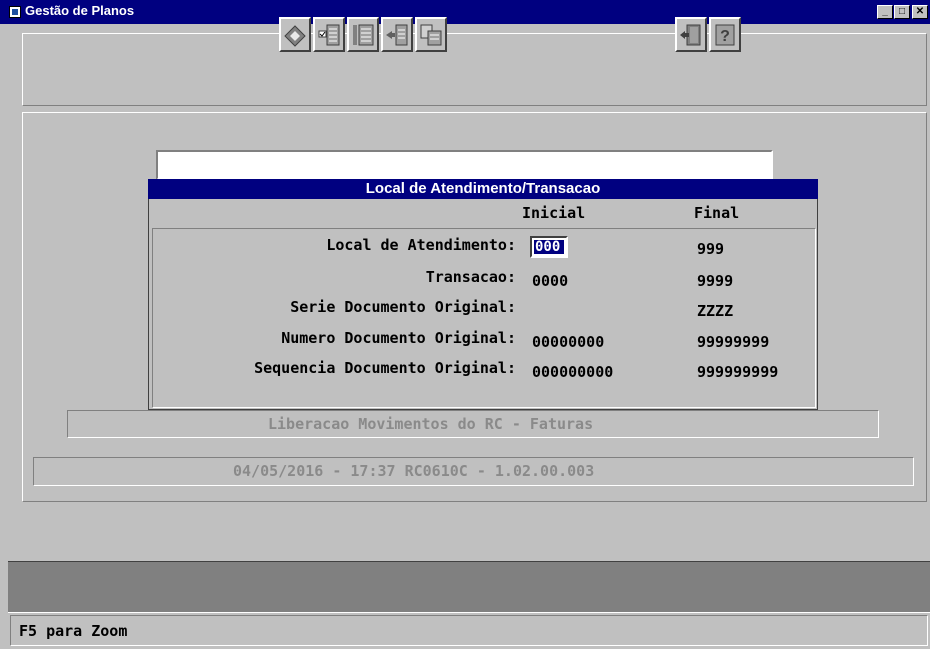  I want to click on checklist-icon, so click(329, 34).